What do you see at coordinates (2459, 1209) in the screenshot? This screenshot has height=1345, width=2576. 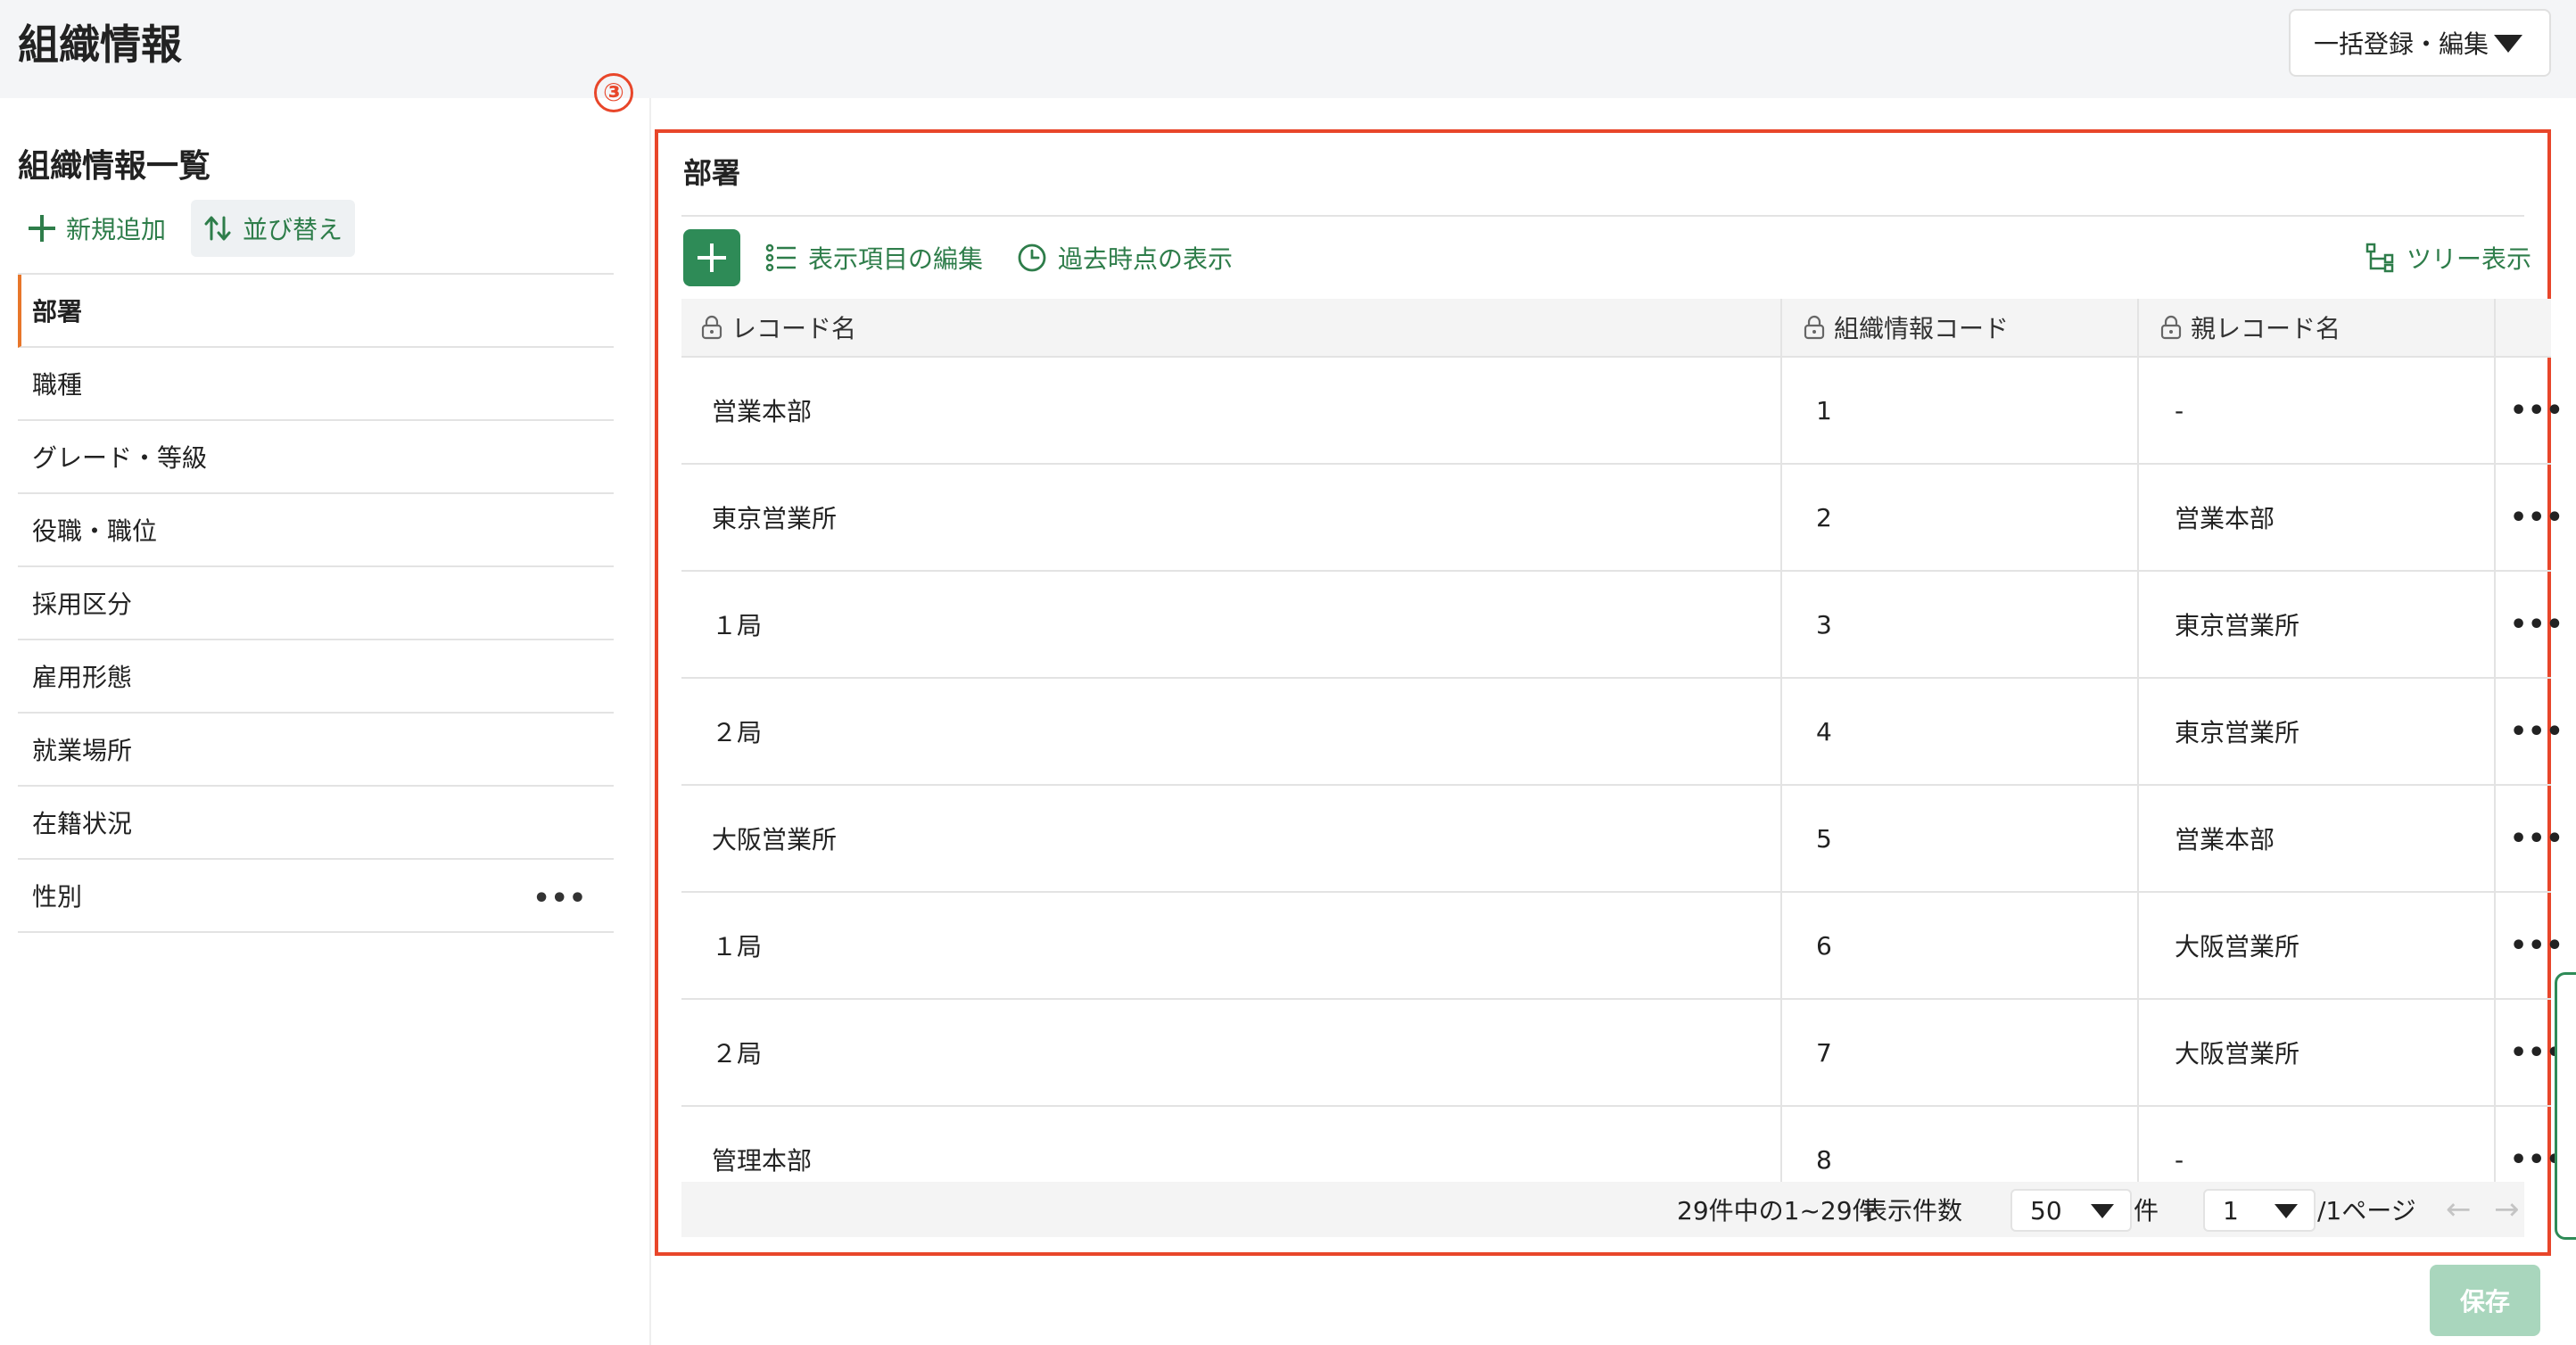 I see `prev-page-icon: ←` at bounding box center [2459, 1209].